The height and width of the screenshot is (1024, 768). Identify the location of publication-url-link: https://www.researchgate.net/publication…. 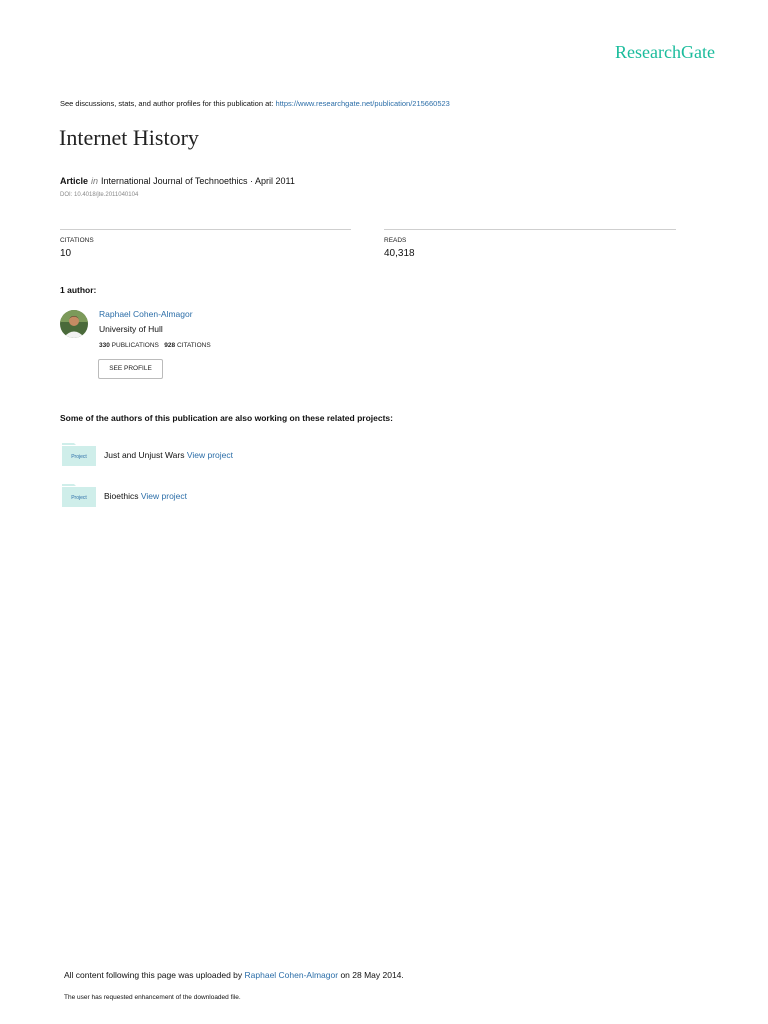
(363, 103).